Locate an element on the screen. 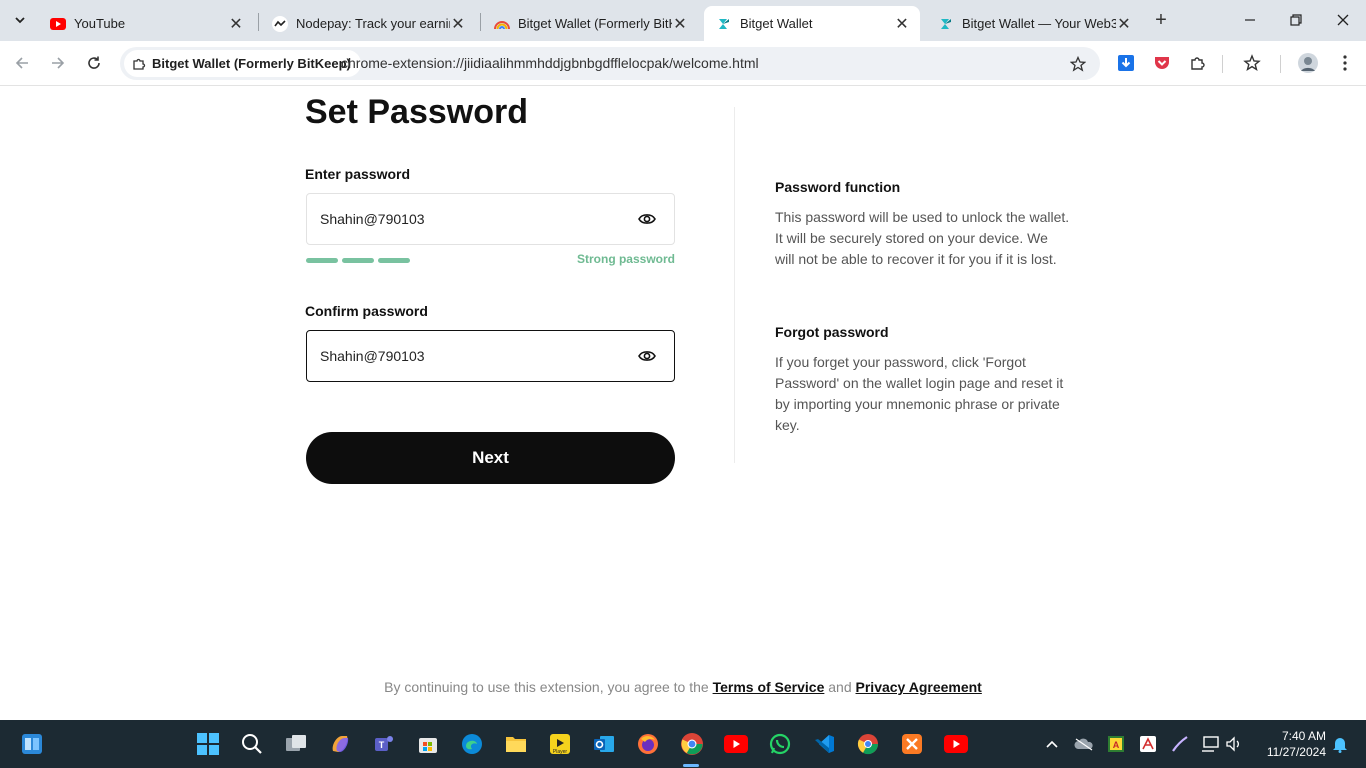 This screenshot has width=1366, height=768. tab-title: YouTube is located at coordinates (100, 23).